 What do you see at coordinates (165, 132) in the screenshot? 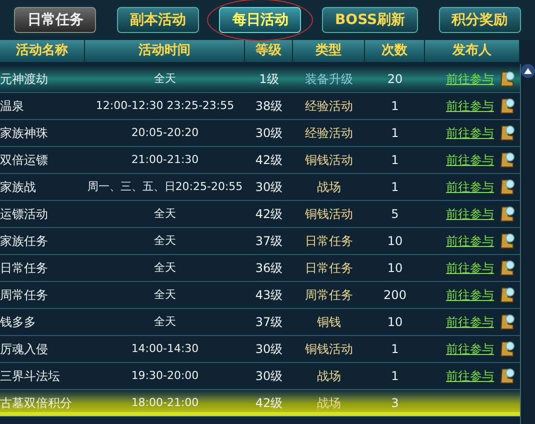
I see `table-cell: 20:05-20:20` at bounding box center [165, 132].